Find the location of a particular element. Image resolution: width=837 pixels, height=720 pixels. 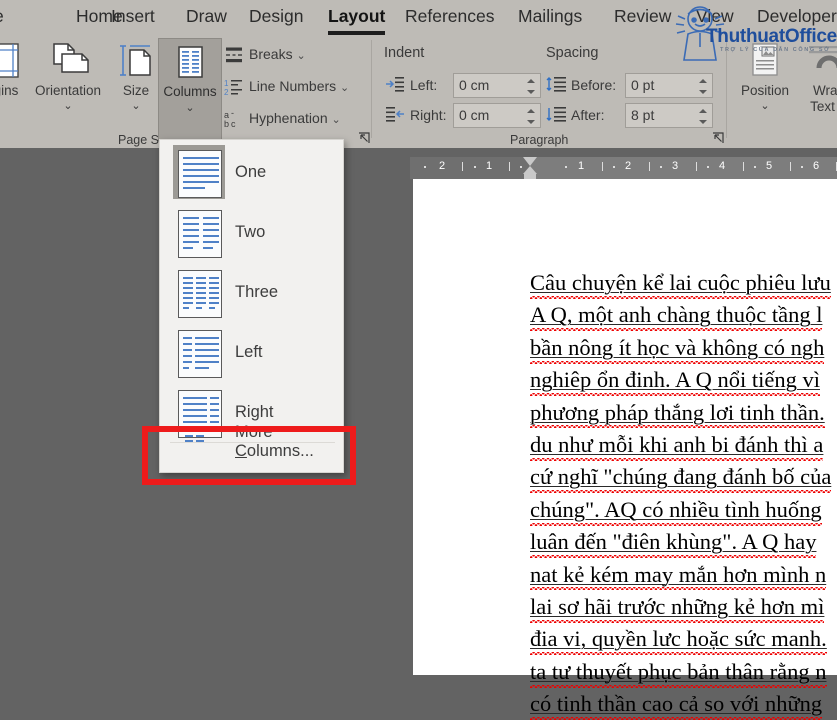

spacing-header: Spacing is located at coordinates (572, 53).